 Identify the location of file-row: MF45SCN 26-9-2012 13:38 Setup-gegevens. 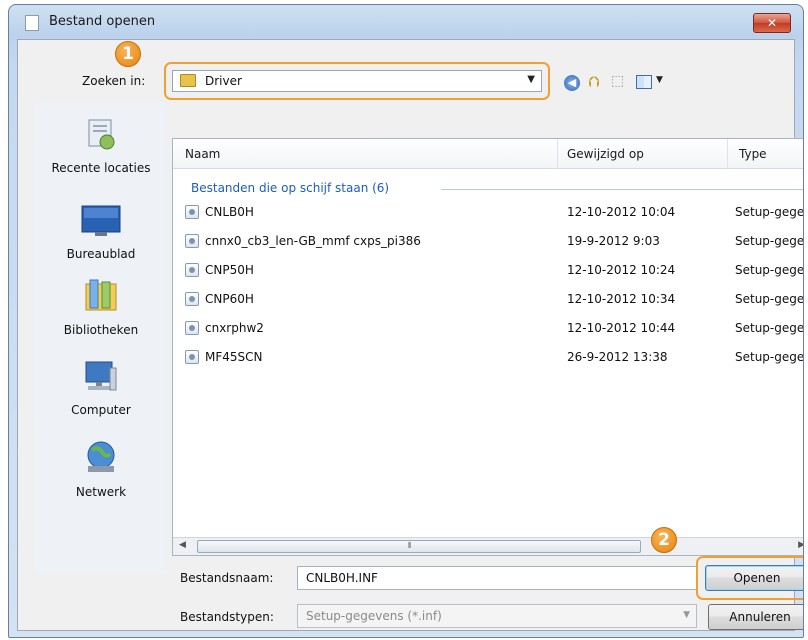
(488, 358).